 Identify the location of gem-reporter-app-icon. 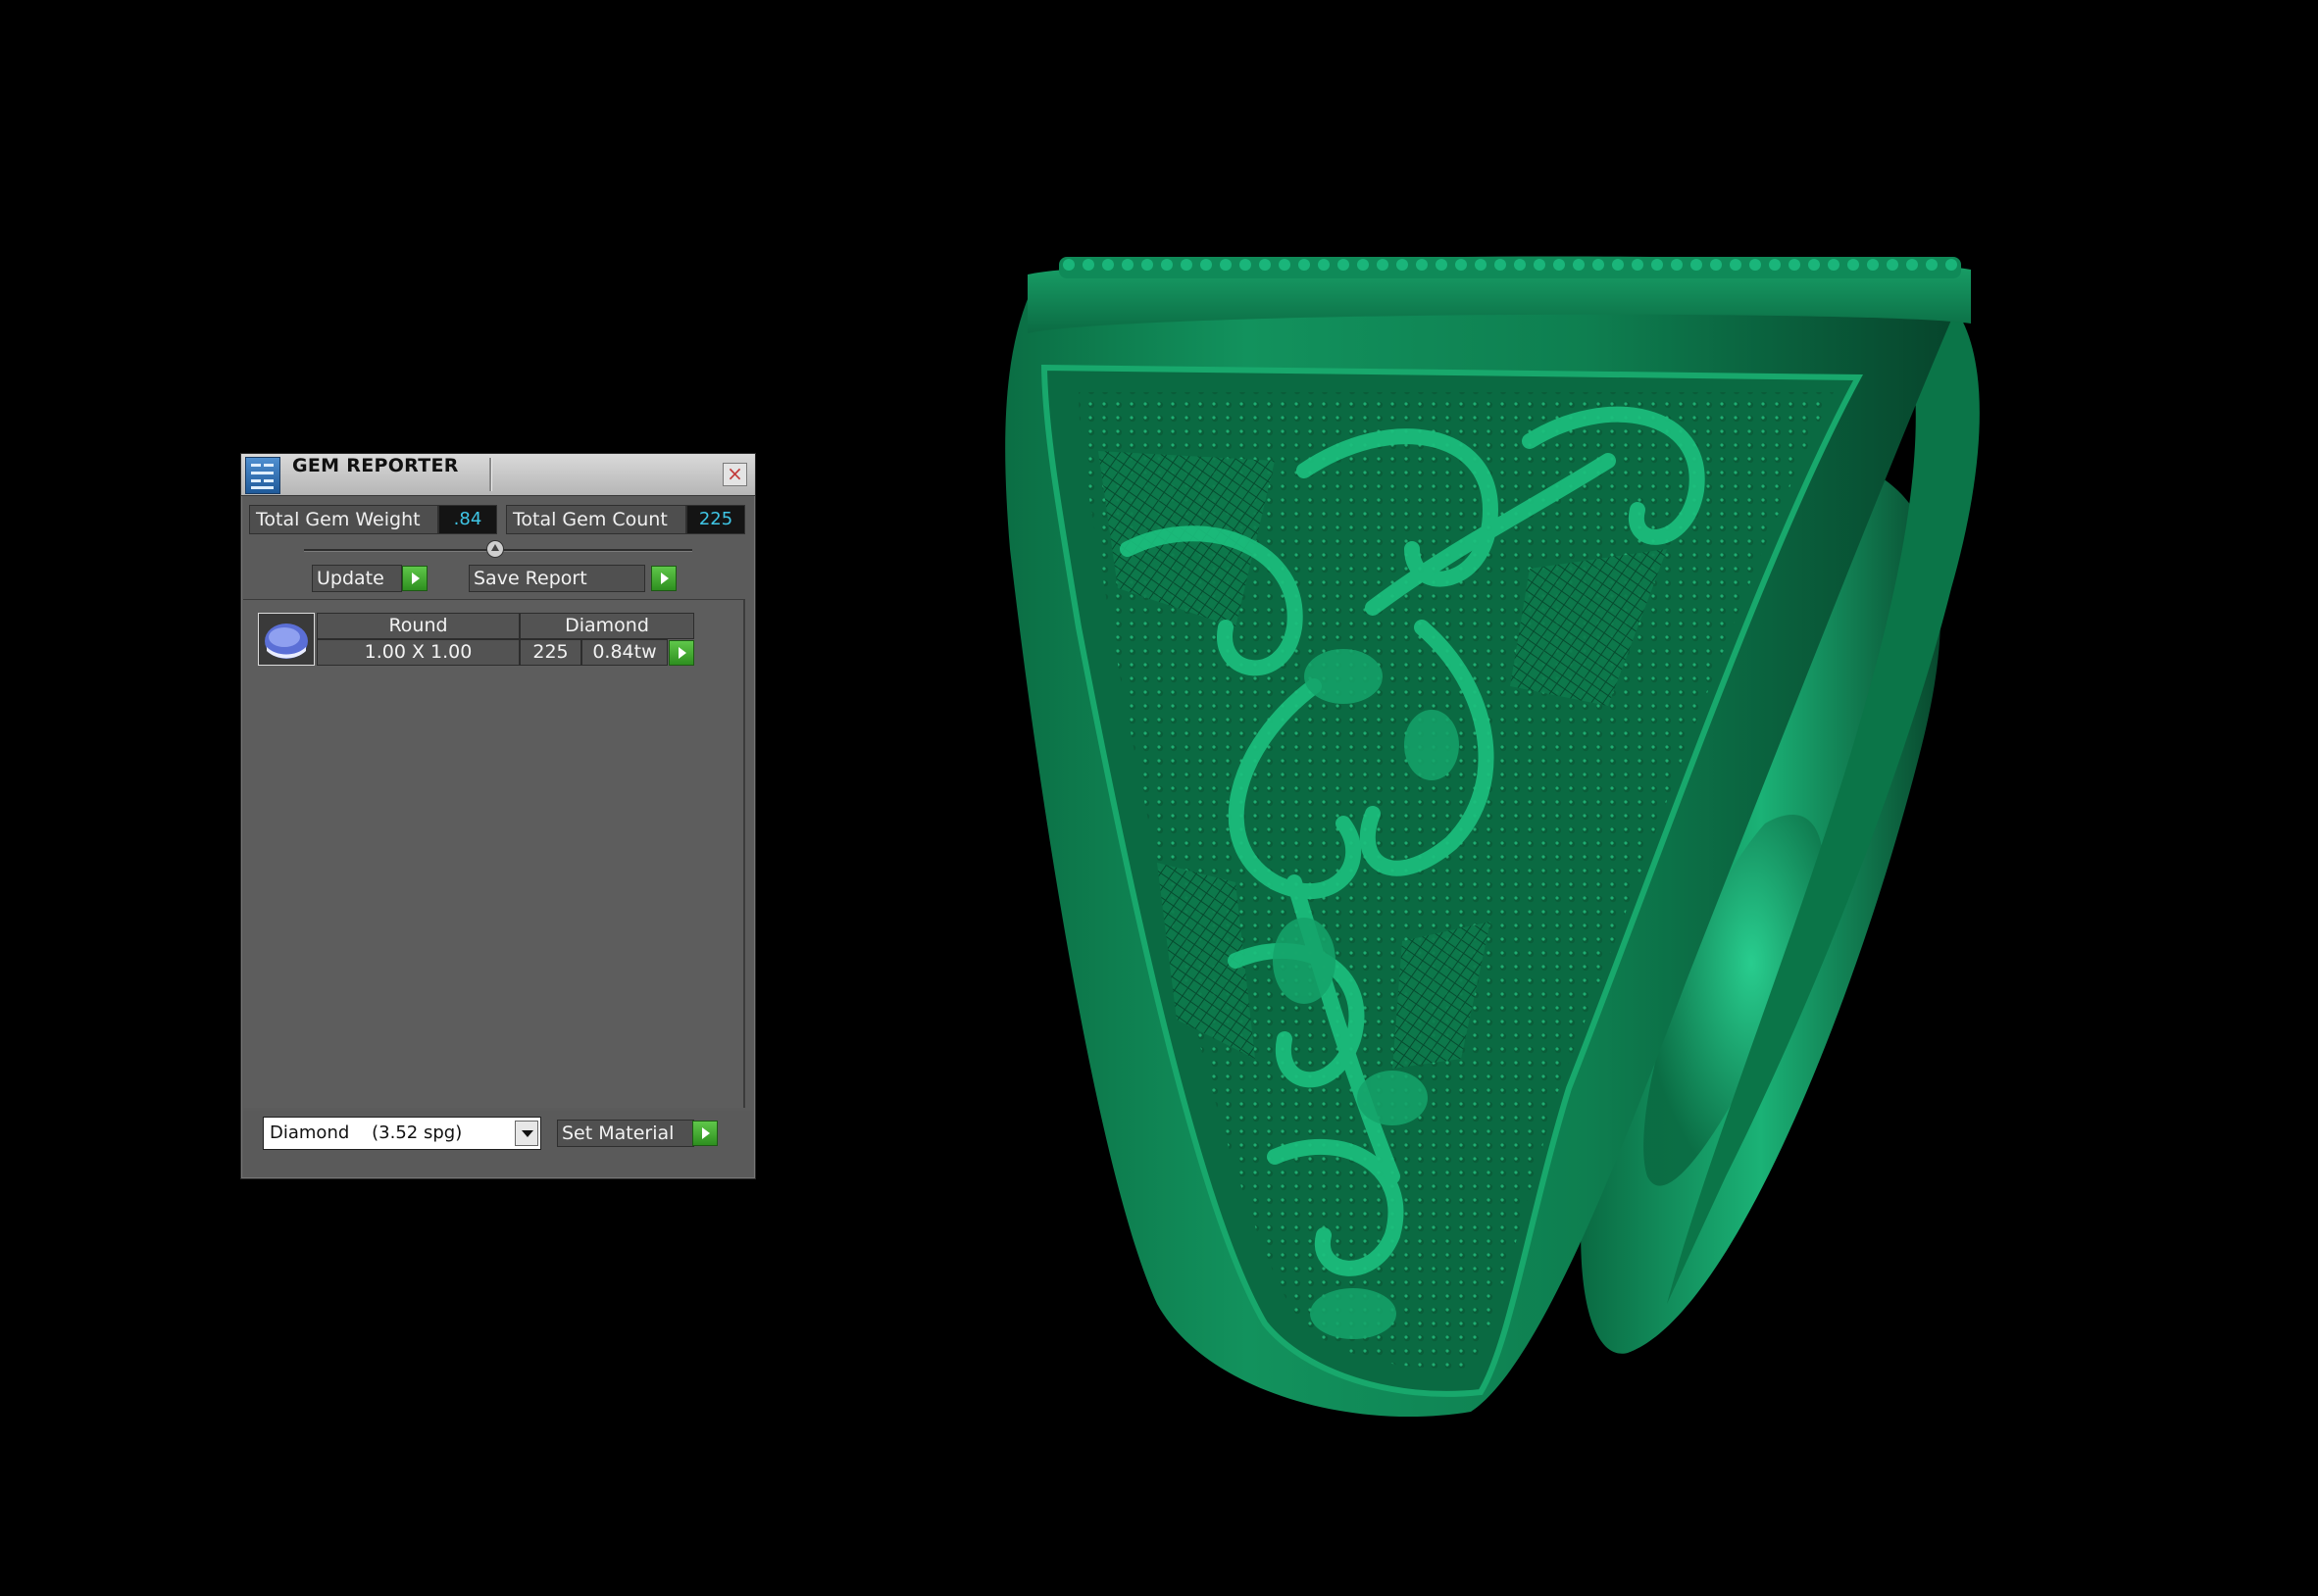
(262, 475).